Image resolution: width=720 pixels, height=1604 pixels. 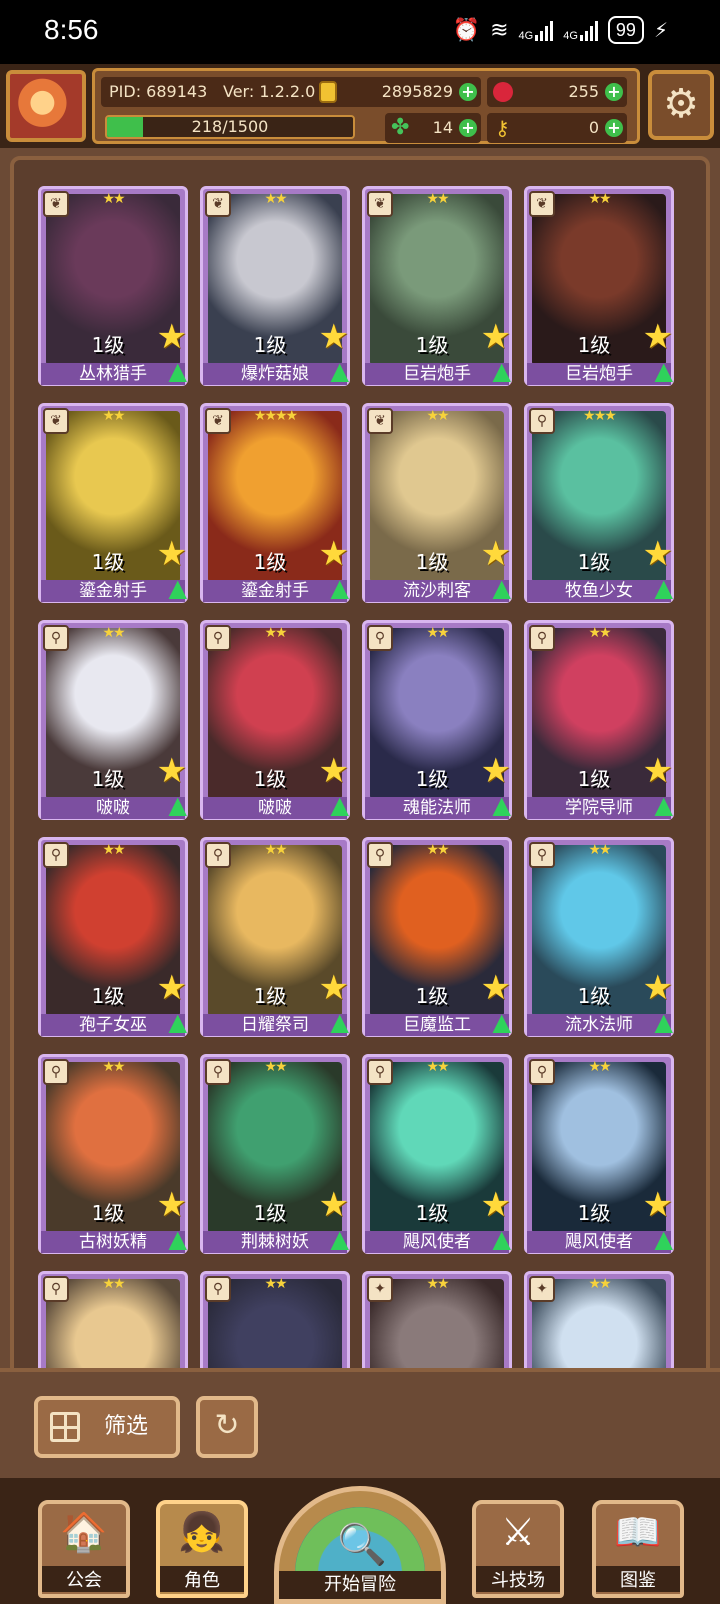 I want to click on filter-button: 筛选, so click(x=107, y=1427).